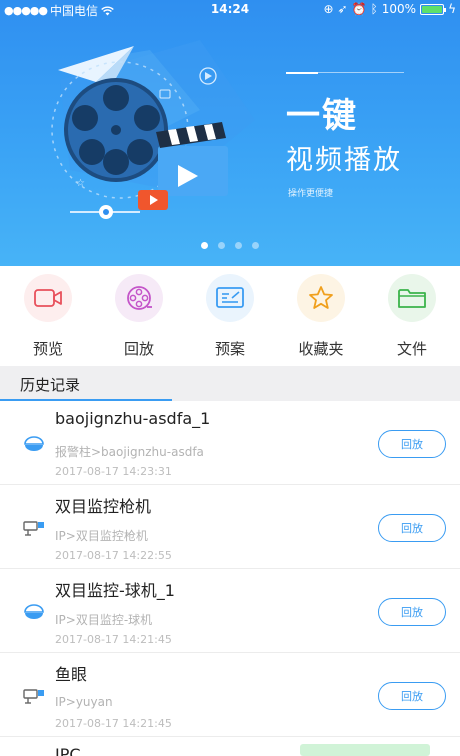  I want to click on history-row: 鱼眼 IP>yuyan 2017-08-17 14:21:45 回放, so click(230, 695).